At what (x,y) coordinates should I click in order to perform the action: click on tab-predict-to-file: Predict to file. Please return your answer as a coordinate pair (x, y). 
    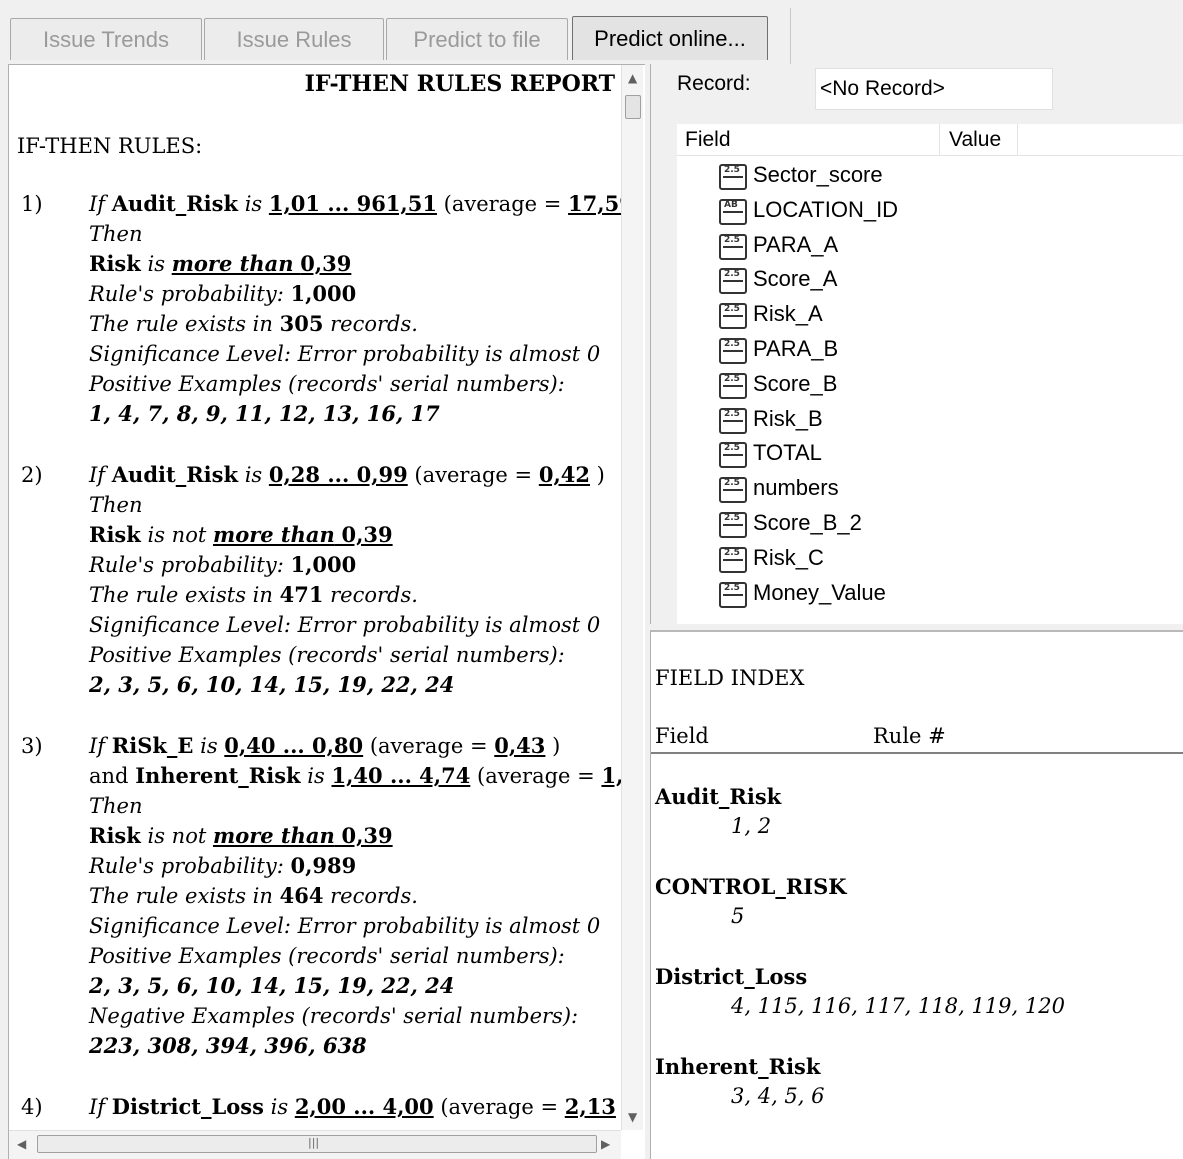
    Looking at the image, I should click on (477, 39).